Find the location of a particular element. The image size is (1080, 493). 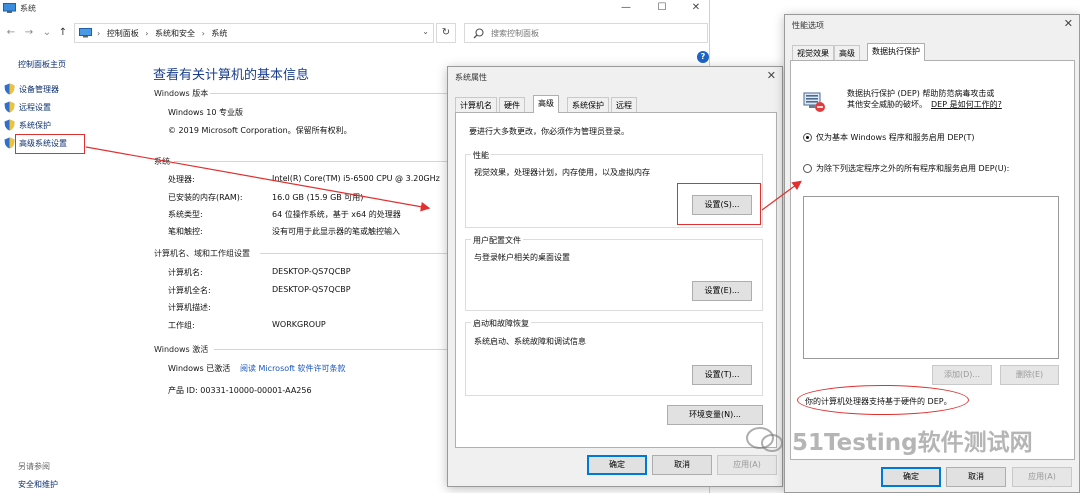

info-value: Intel(R) Core(TM) i5-6500 CPU @ 3.20GHz is located at coordinates (356, 178).